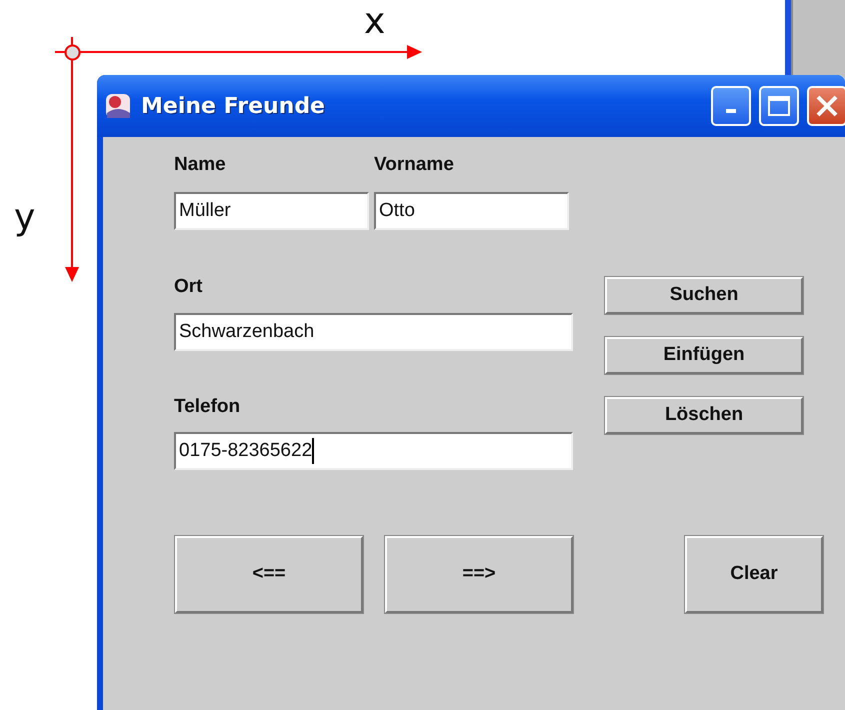 The height and width of the screenshot is (710, 845). Describe the element at coordinates (731, 111) in the screenshot. I see `minimize-icon` at that location.